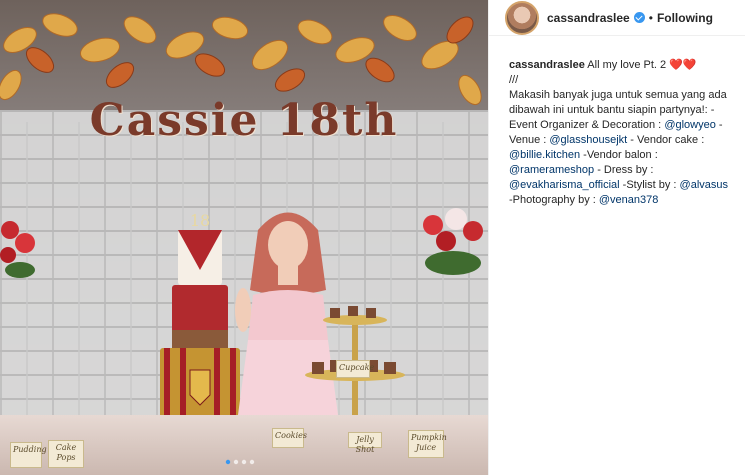 Image resolution: width=745 pixels, height=475 pixels. What do you see at coordinates (639, 17) in the screenshot?
I see `verified-badge-icon` at bounding box center [639, 17].